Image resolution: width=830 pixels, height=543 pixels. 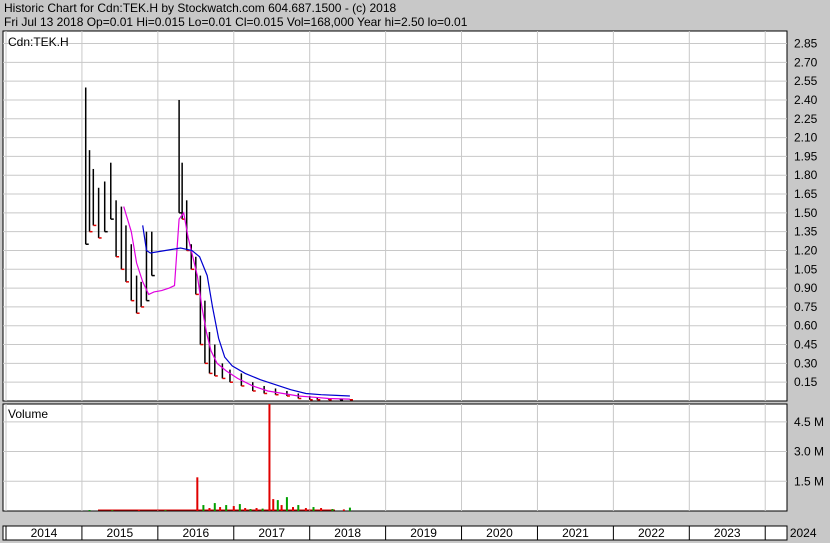 What do you see at coordinates (806, 81) in the screenshot?
I see `price-tick-label: 2.55` at bounding box center [806, 81].